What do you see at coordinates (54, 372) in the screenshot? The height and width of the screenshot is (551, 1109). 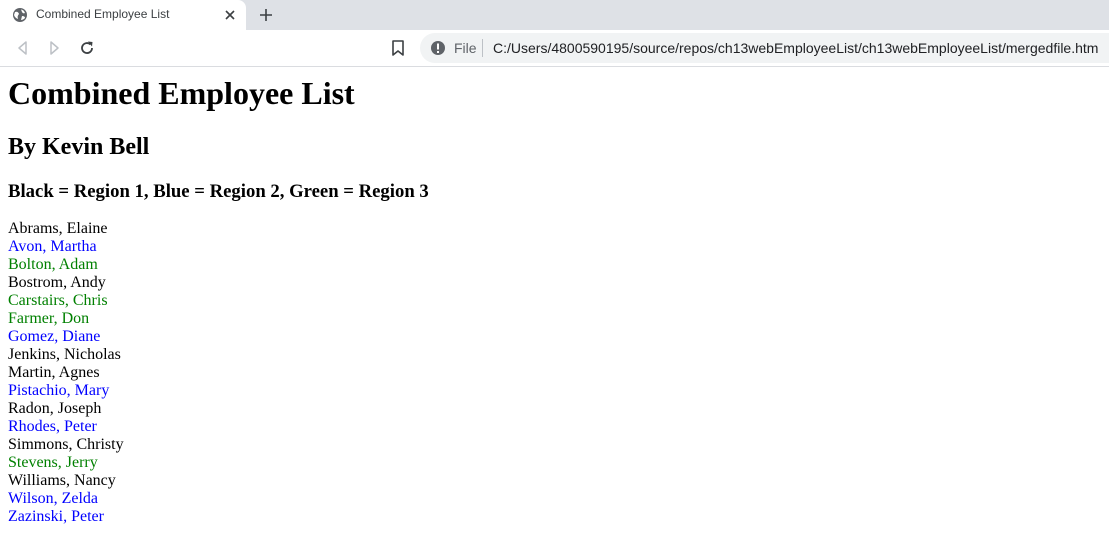 I see `employee-list-item: Martin, Agnes` at bounding box center [54, 372].